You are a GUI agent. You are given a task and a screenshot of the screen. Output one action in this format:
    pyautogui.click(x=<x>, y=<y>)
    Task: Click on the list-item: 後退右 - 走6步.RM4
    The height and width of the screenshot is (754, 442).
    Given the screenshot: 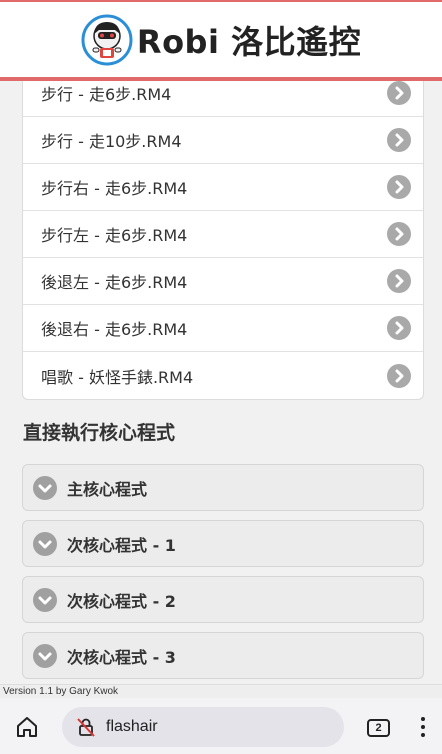 What is the action you would take?
    pyautogui.click(x=223, y=328)
    